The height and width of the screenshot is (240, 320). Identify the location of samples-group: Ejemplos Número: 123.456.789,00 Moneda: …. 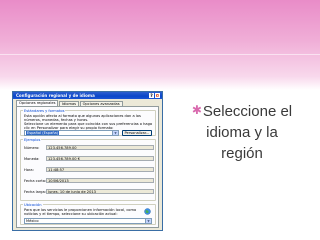
(88, 169).